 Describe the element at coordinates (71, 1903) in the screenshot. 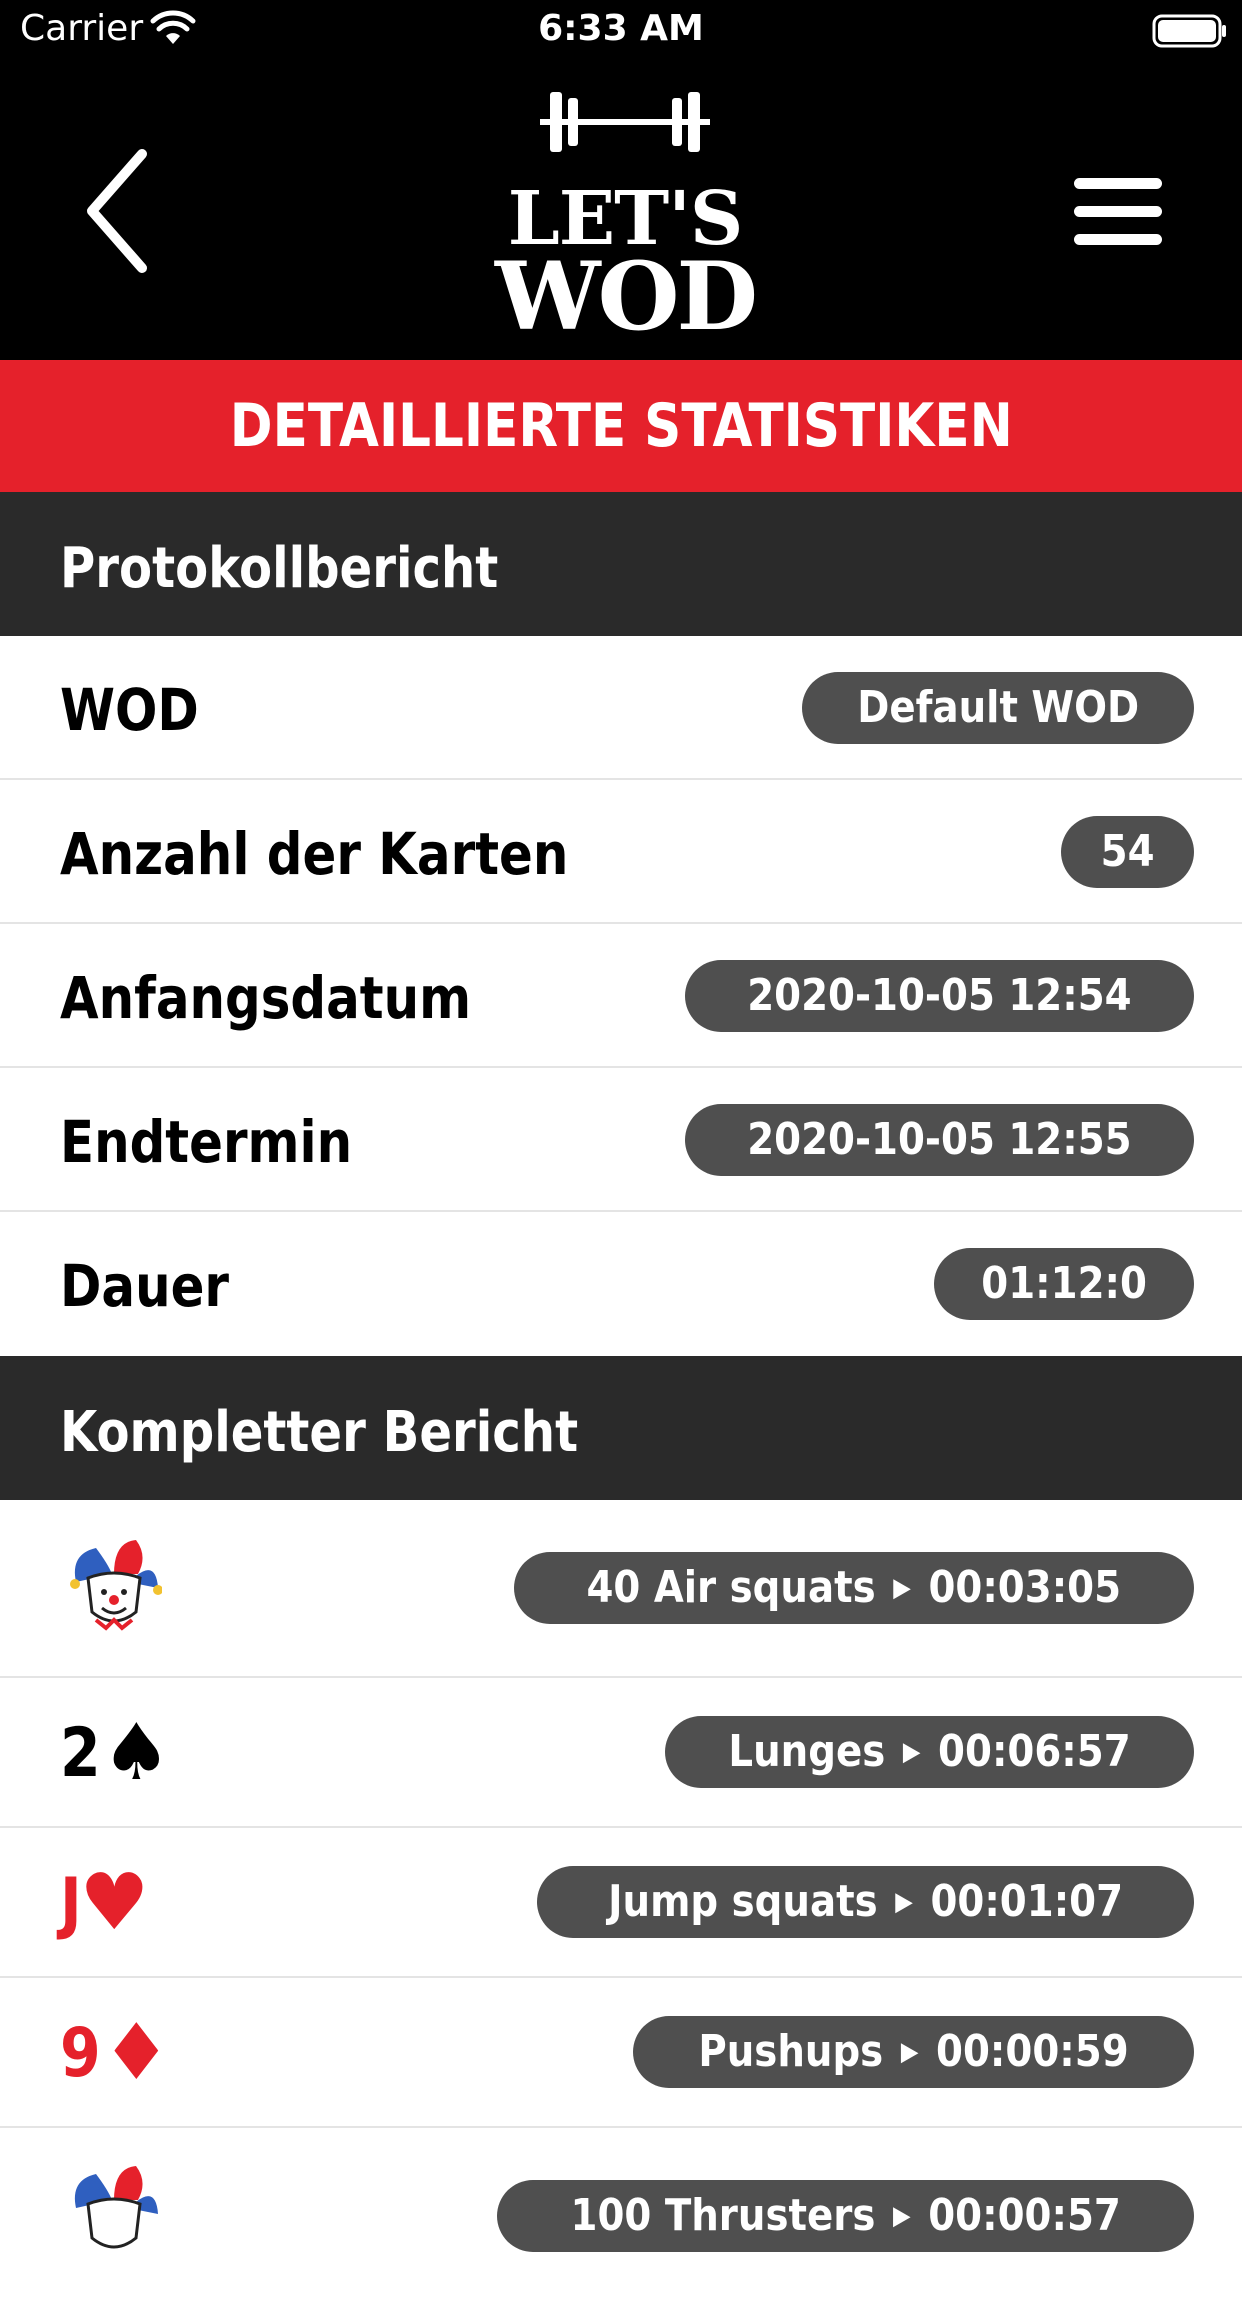

I see `card-rank: J` at that location.